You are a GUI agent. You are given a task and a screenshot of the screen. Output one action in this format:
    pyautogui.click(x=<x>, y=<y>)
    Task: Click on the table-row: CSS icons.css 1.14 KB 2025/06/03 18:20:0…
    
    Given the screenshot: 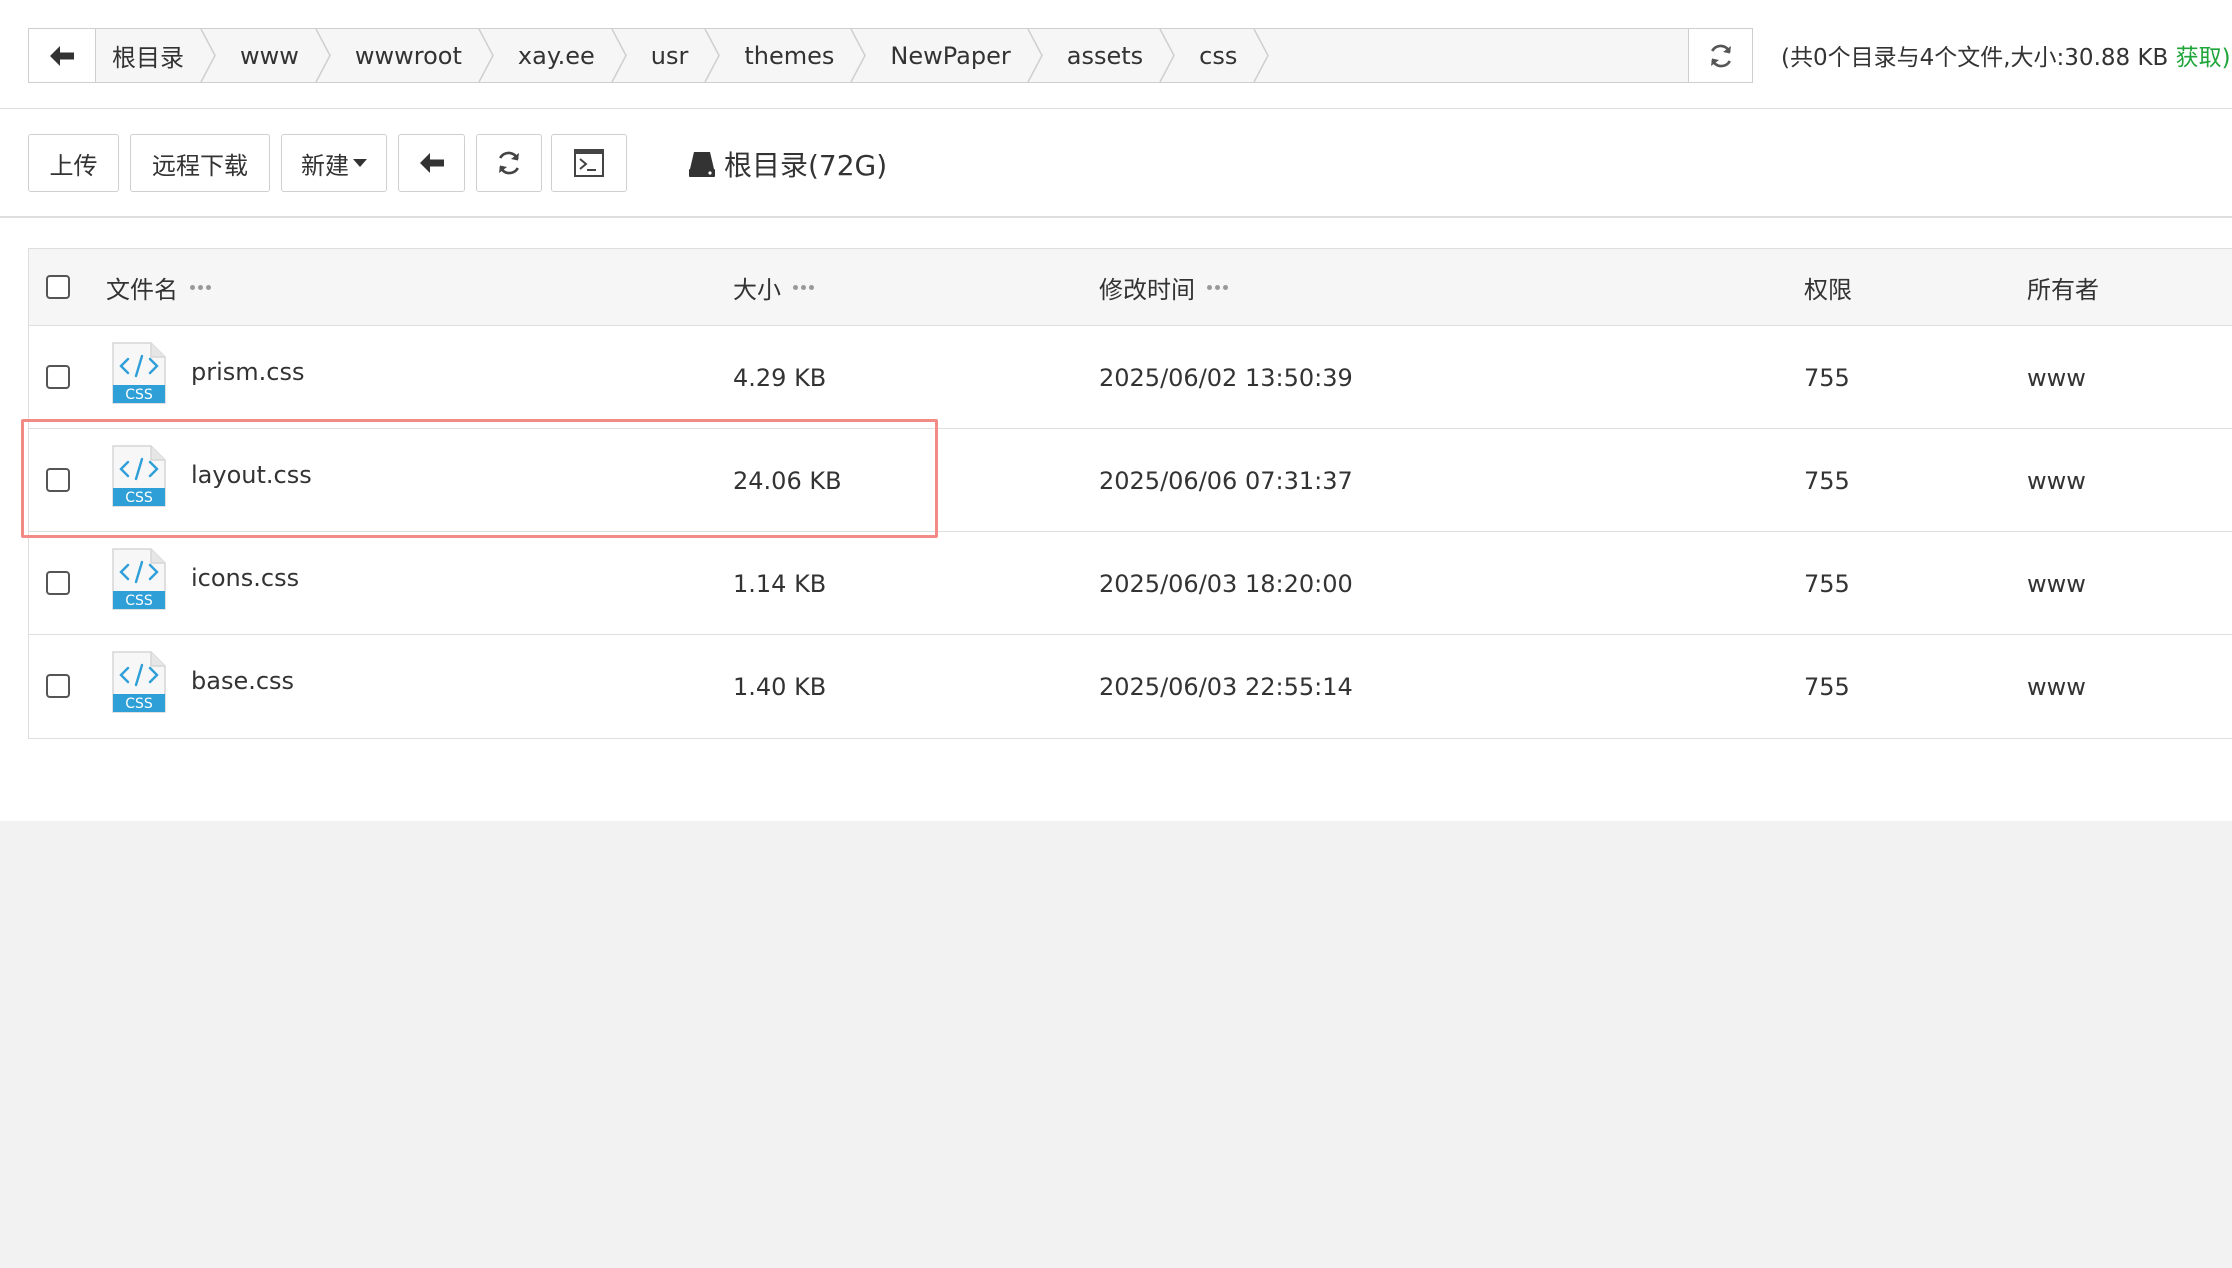 What is the action you would take?
    pyautogui.click(x=1130, y=583)
    